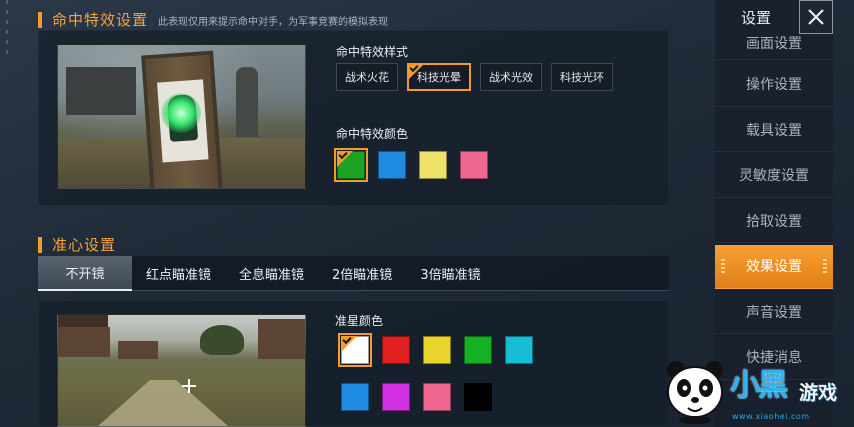  I want to click on sidebar-item: 拾取设置, so click(774, 221).